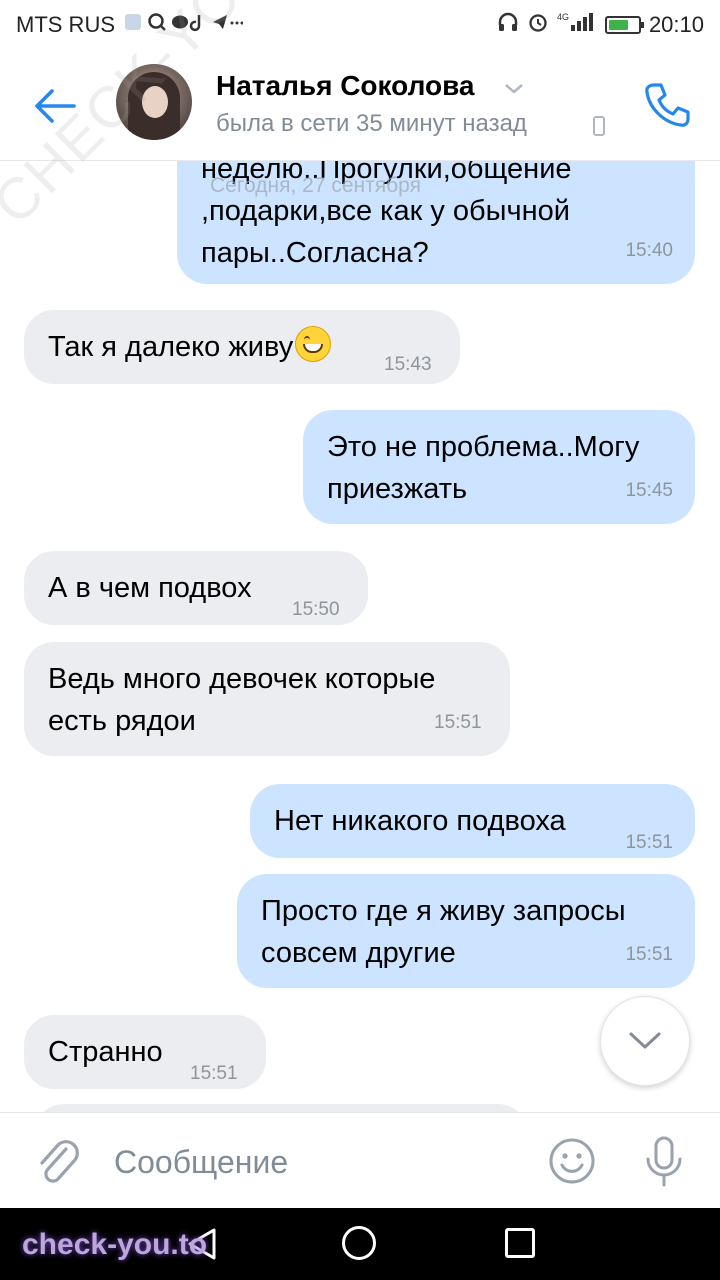  I want to click on status-bar: MTS RUS 4G 20:10, so click(360, 25).